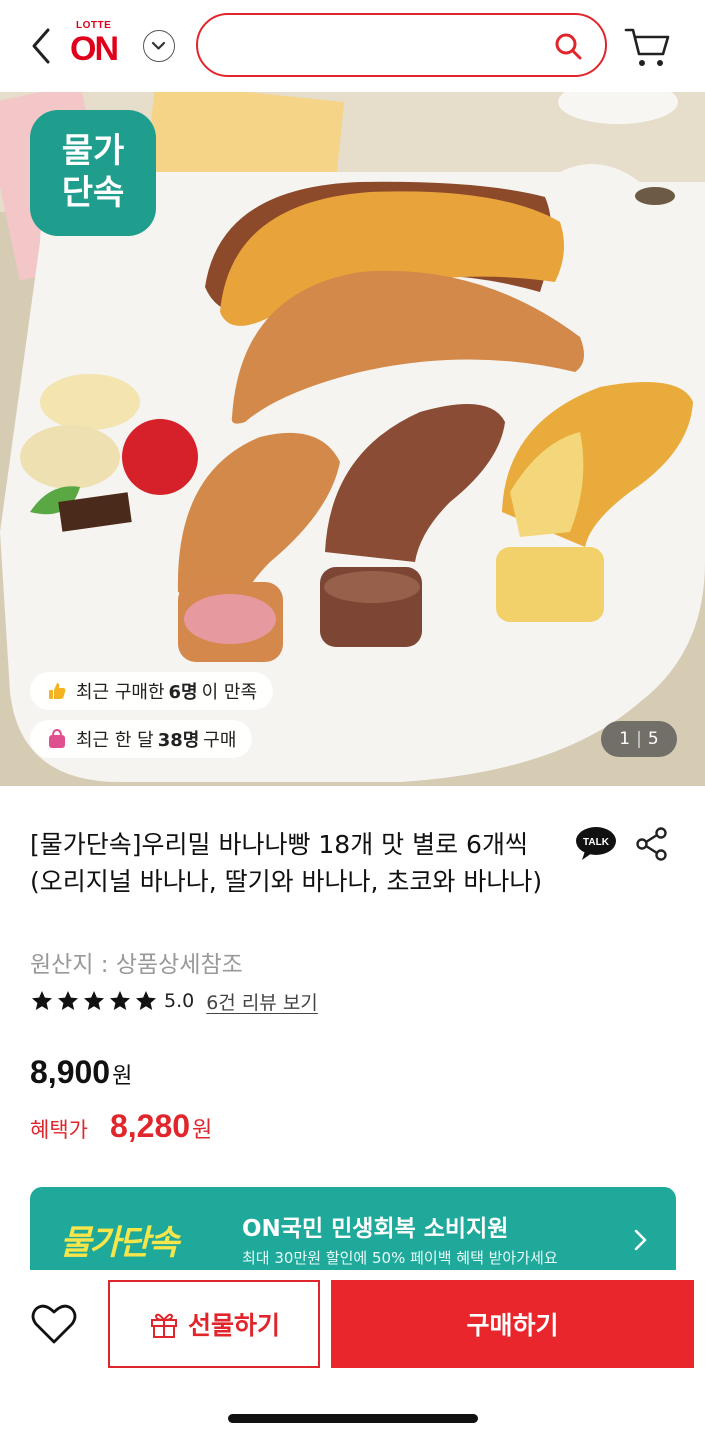  I want to click on back-button, so click(42, 46).